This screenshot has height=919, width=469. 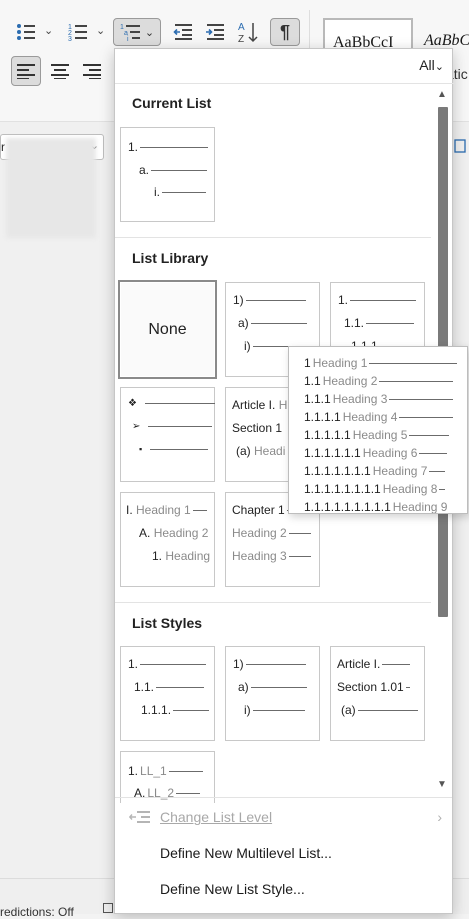 What do you see at coordinates (172, 426) in the screenshot?
I see `tile-line: ➢` at bounding box center [172, 426].